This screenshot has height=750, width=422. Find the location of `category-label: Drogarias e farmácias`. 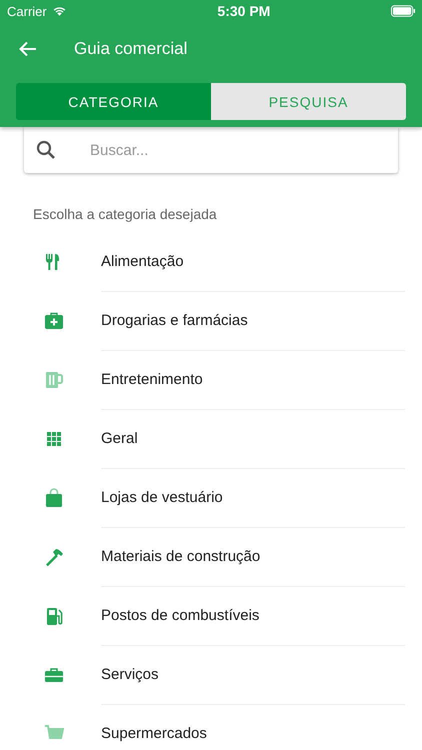

category-label: Drogarias e farmácias is located at coordinates (253, 320).